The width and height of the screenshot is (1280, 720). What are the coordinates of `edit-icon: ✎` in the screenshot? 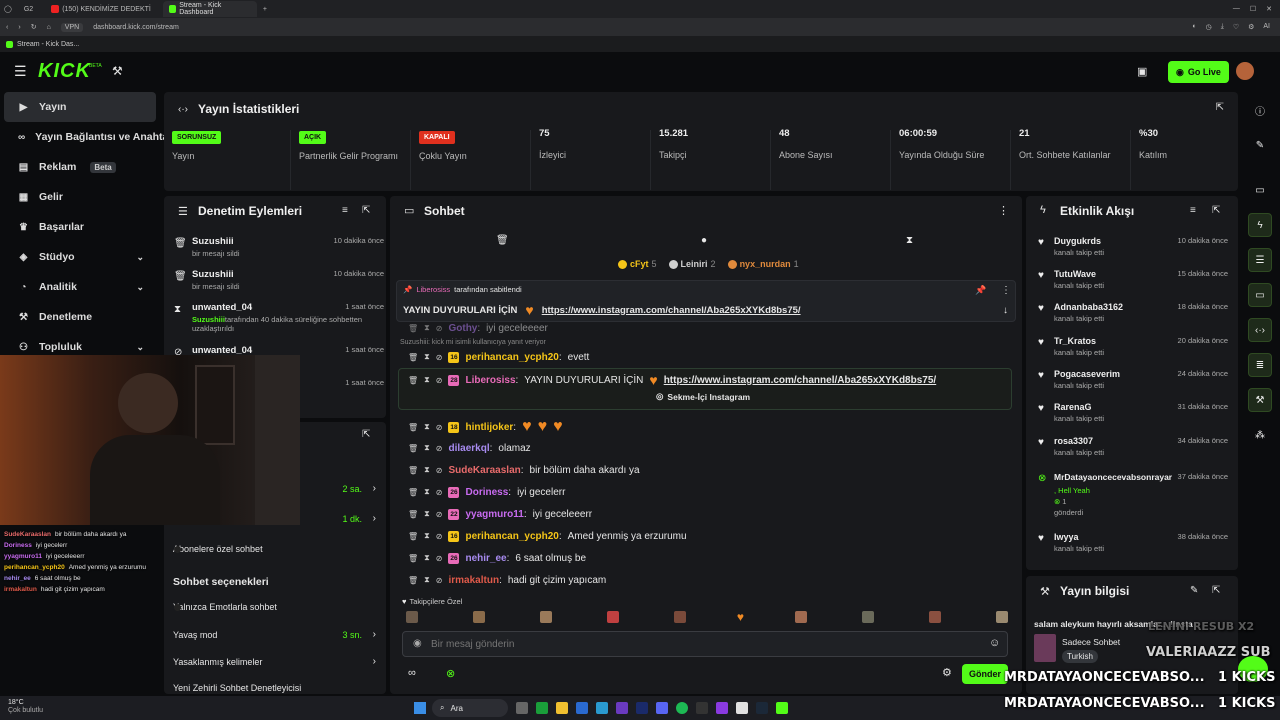 It's located at (1194, 590).